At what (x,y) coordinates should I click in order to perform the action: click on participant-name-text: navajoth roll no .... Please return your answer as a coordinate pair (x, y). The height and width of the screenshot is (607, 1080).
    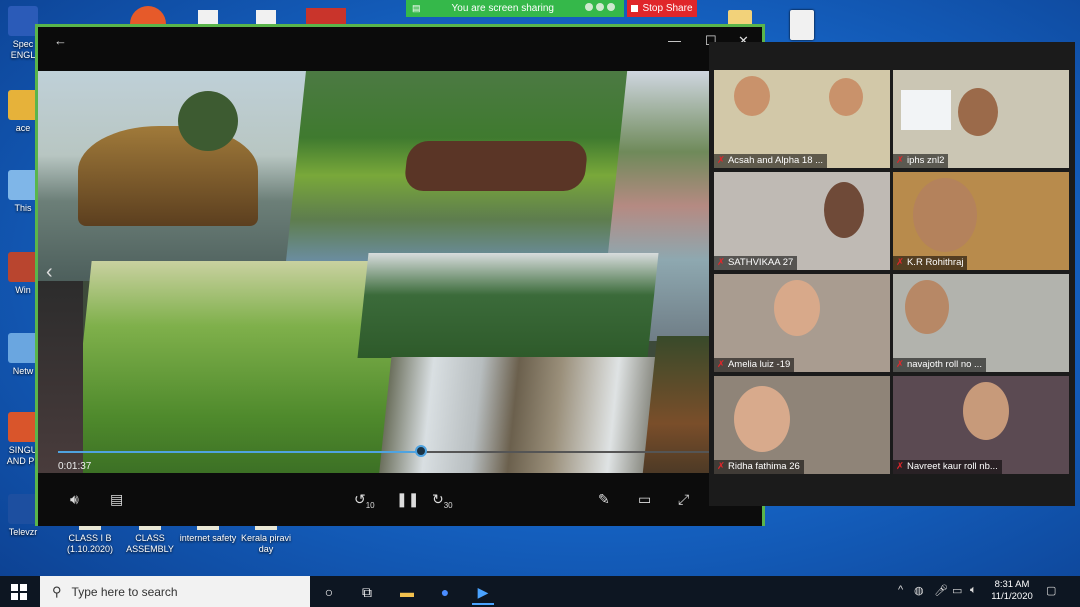
    Looking at the image, I should click on (944, 364).